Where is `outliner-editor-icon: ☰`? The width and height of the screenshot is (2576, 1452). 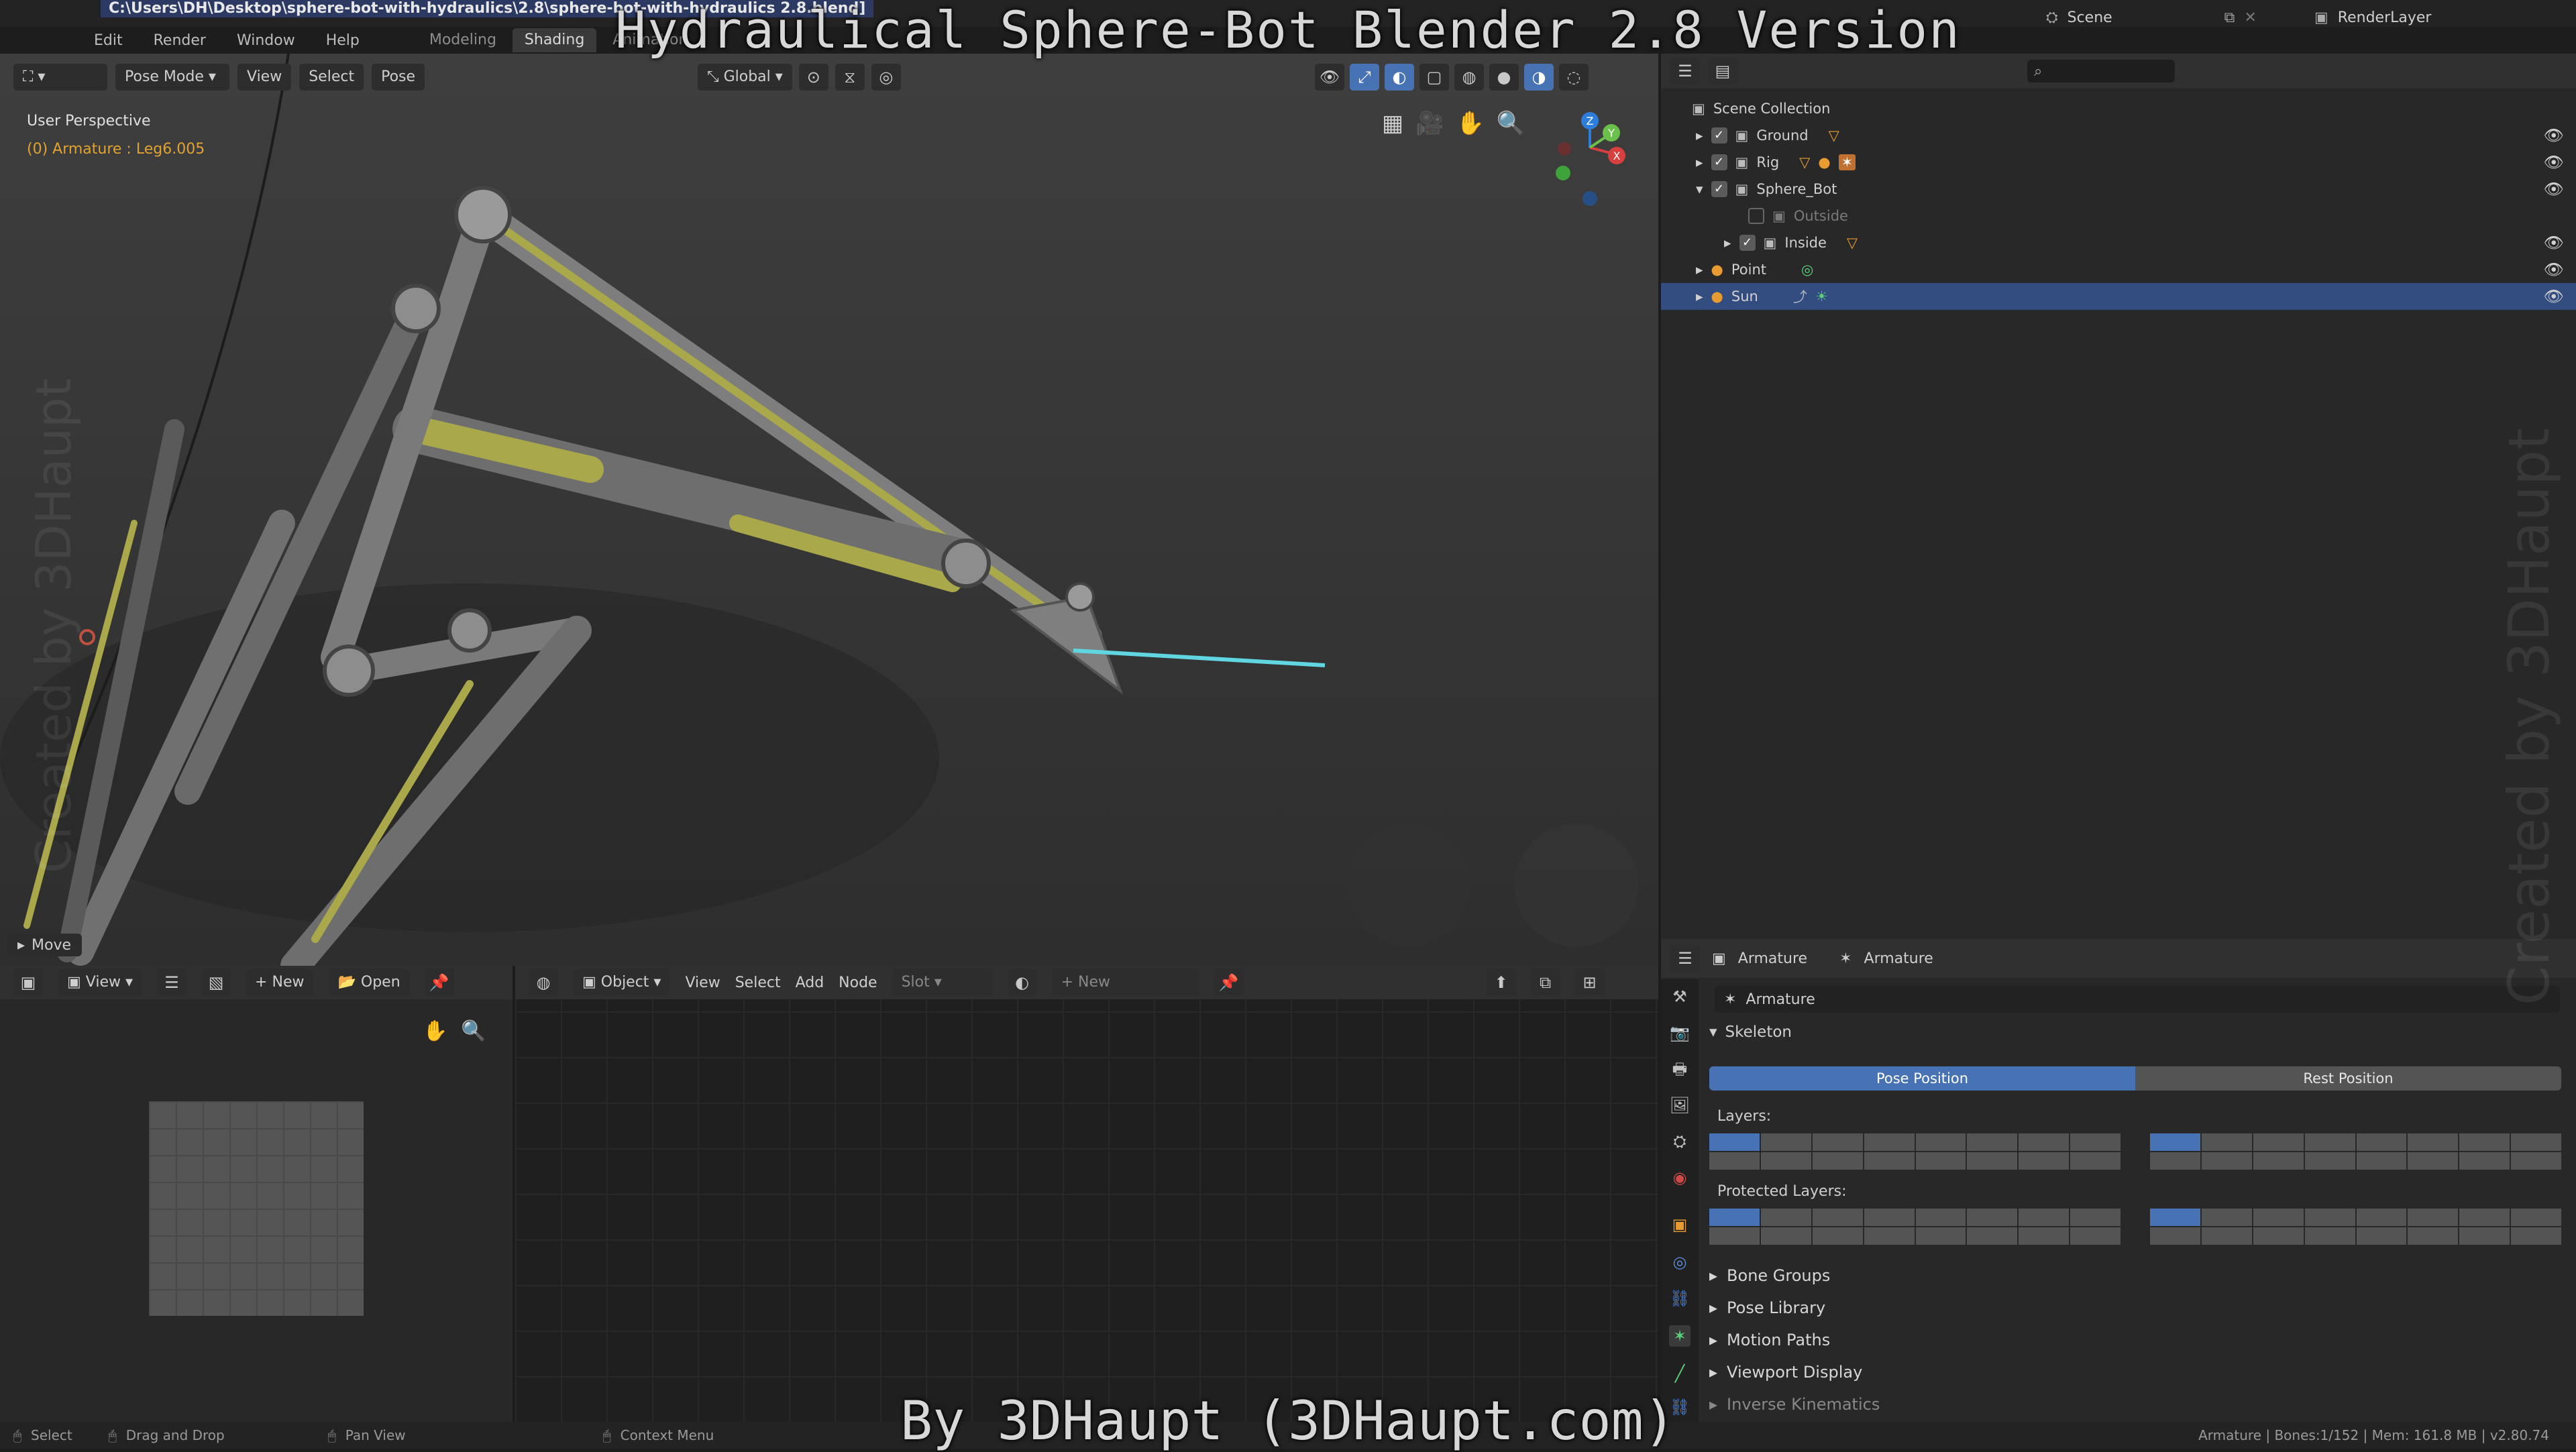 outliner-editor-icon: ☰ is located at coordinates (1685, 71).